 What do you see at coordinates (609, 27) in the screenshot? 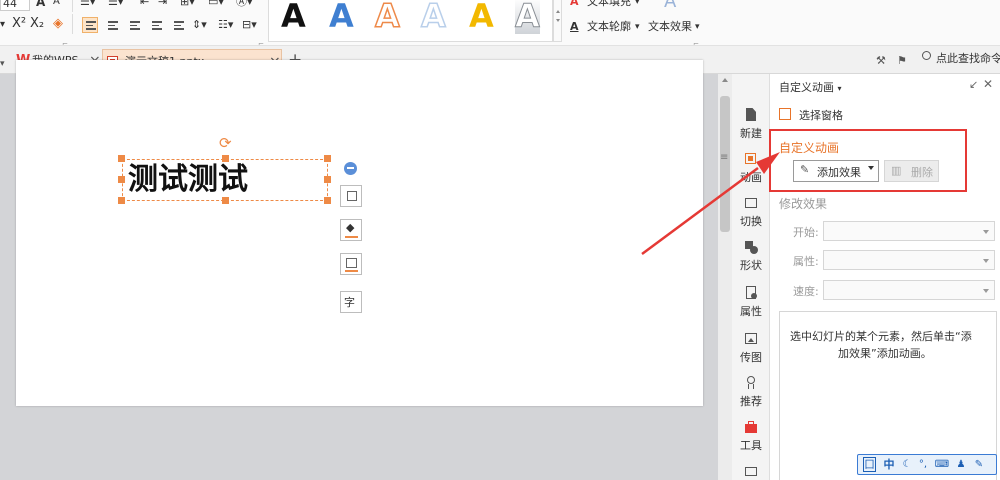
I see `text-outline-button: 文本轮廓` at bounding box center [609, 27].